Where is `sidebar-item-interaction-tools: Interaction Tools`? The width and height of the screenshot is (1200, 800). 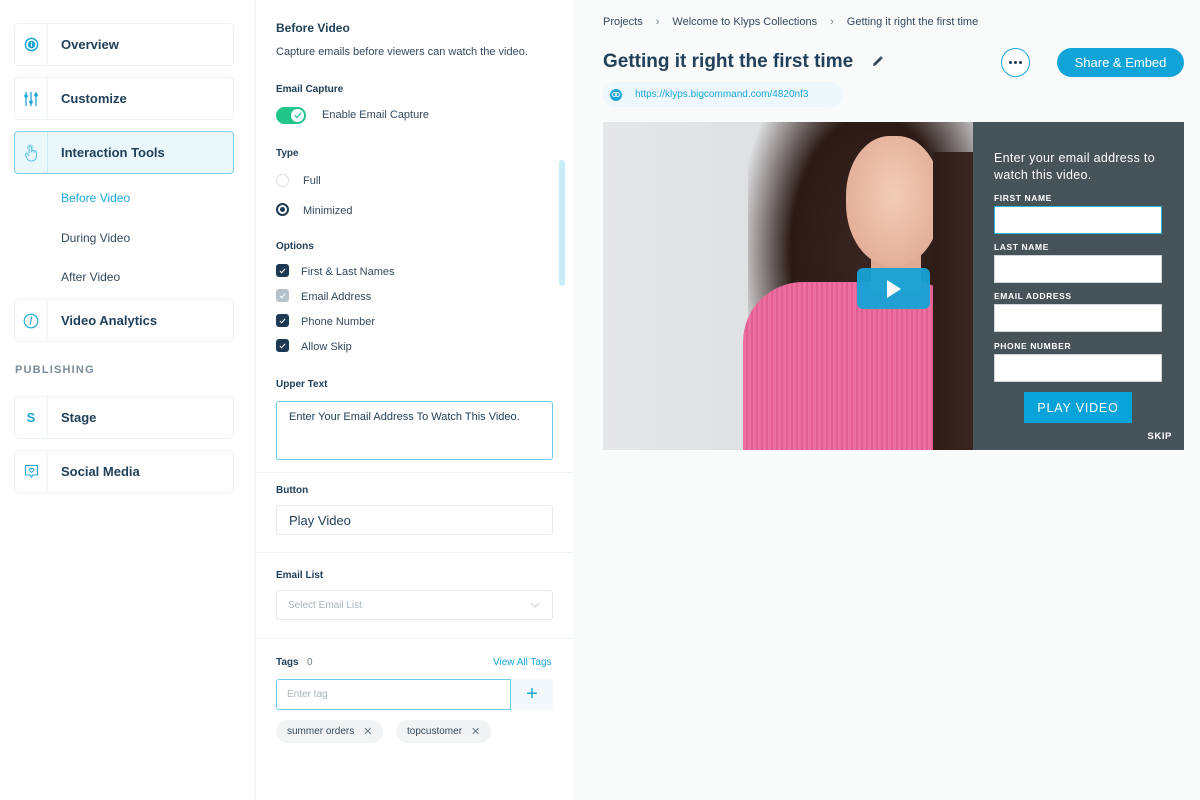 sidebar-item-interaction-tools: Interaction Tools is located at coordinates (124, 152).